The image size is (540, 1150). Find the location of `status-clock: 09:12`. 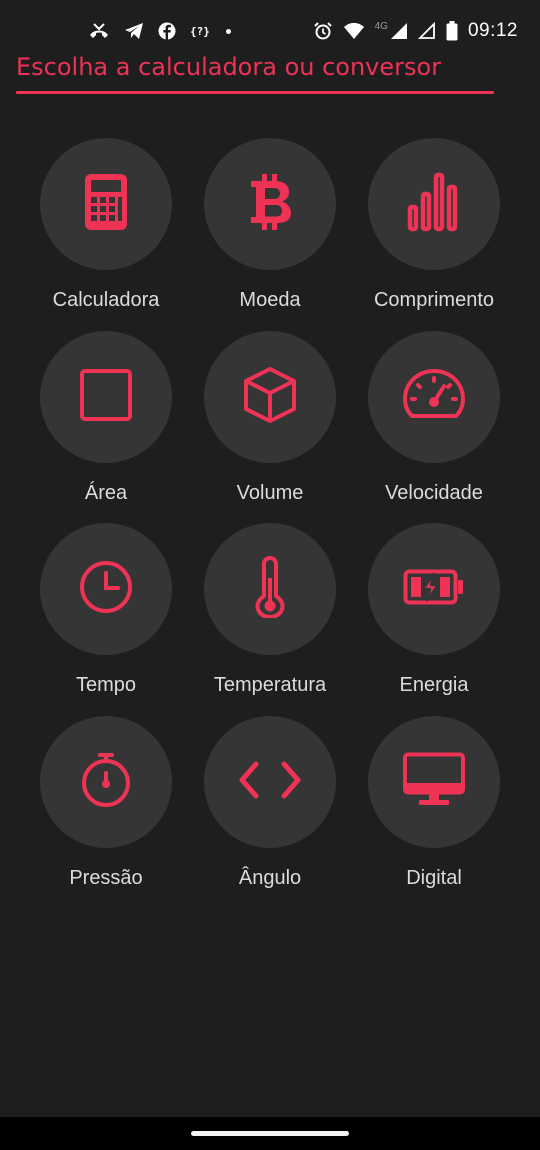

status-clock: 09:12 is located at coordinates (492, 30).